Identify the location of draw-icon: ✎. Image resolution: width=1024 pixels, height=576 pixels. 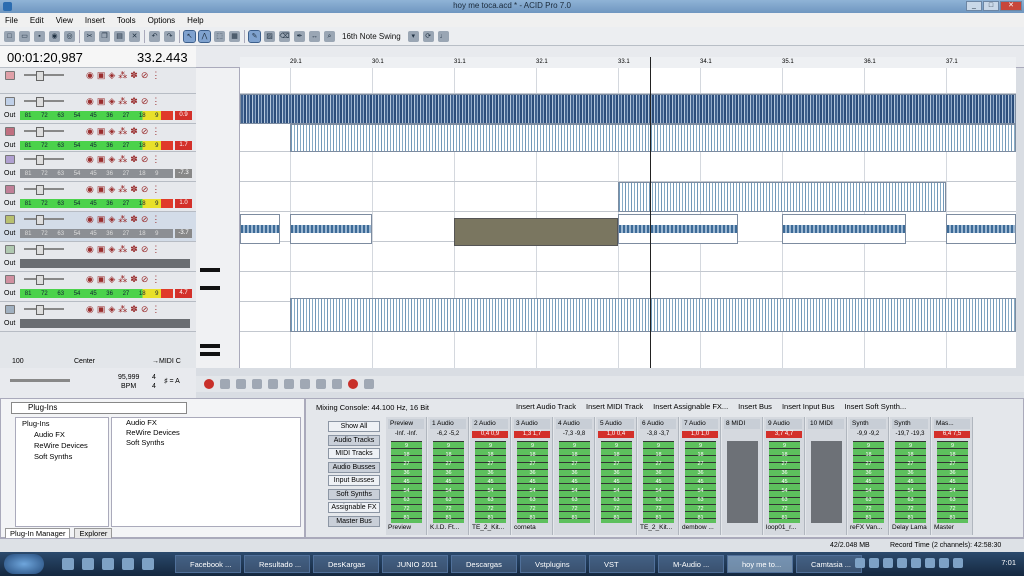
(254, 36).